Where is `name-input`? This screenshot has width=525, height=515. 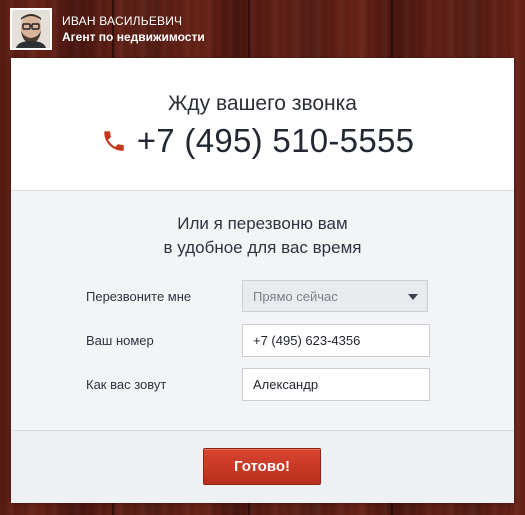
name-input is located at coordinates (336, 384).